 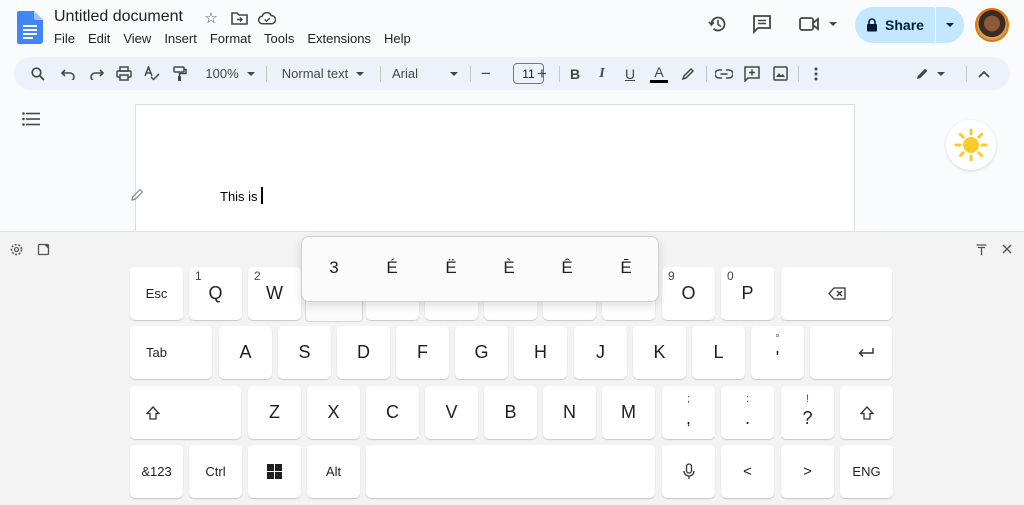 What do you see at coordinates (688, 293) in the screenshot?
I see `key-o: 9 O` at bounding box center [688, 293].